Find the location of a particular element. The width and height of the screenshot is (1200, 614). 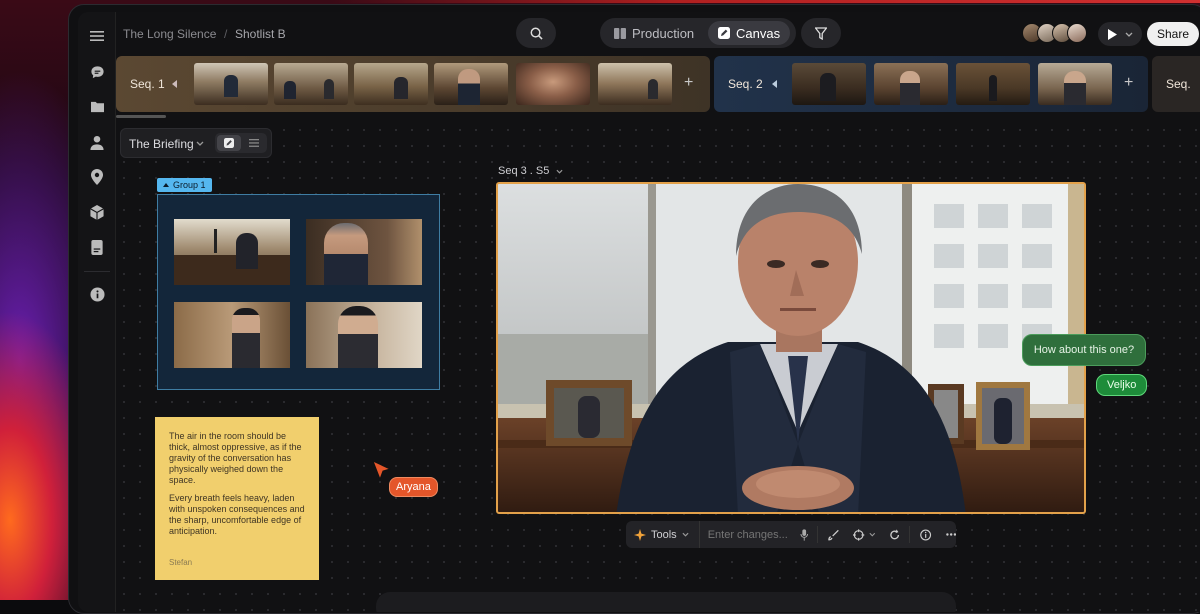

scene-selector-label: The Briefing is located at coordinates (161, 144).